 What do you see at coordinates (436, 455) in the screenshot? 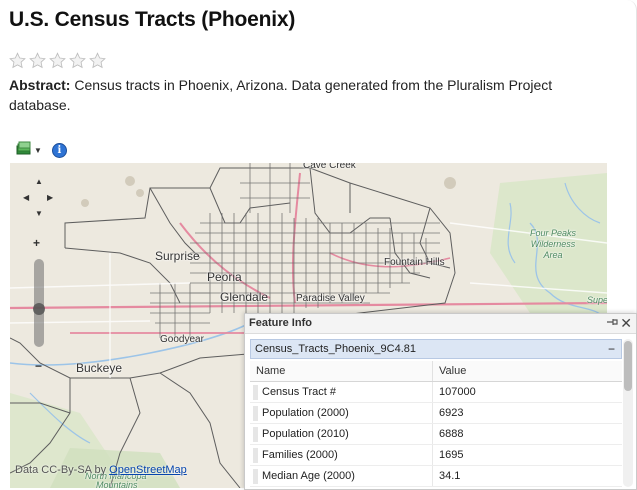
I see `table-row: Families (2000) 1695` at bounding box center [436, 455].